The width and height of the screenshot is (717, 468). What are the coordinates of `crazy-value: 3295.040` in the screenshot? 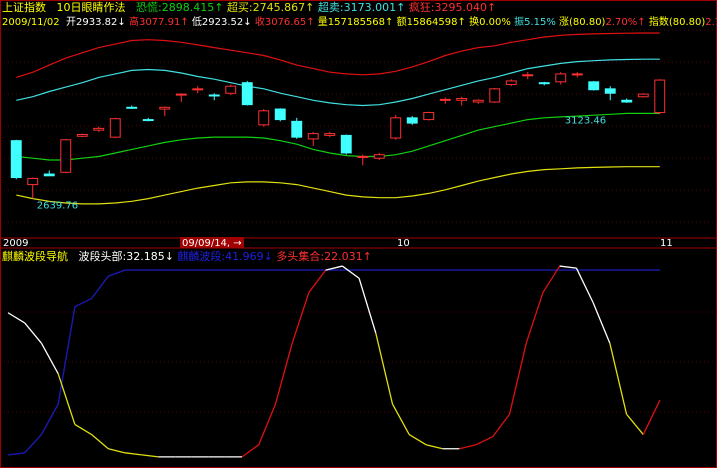 It's located at (461, 7).